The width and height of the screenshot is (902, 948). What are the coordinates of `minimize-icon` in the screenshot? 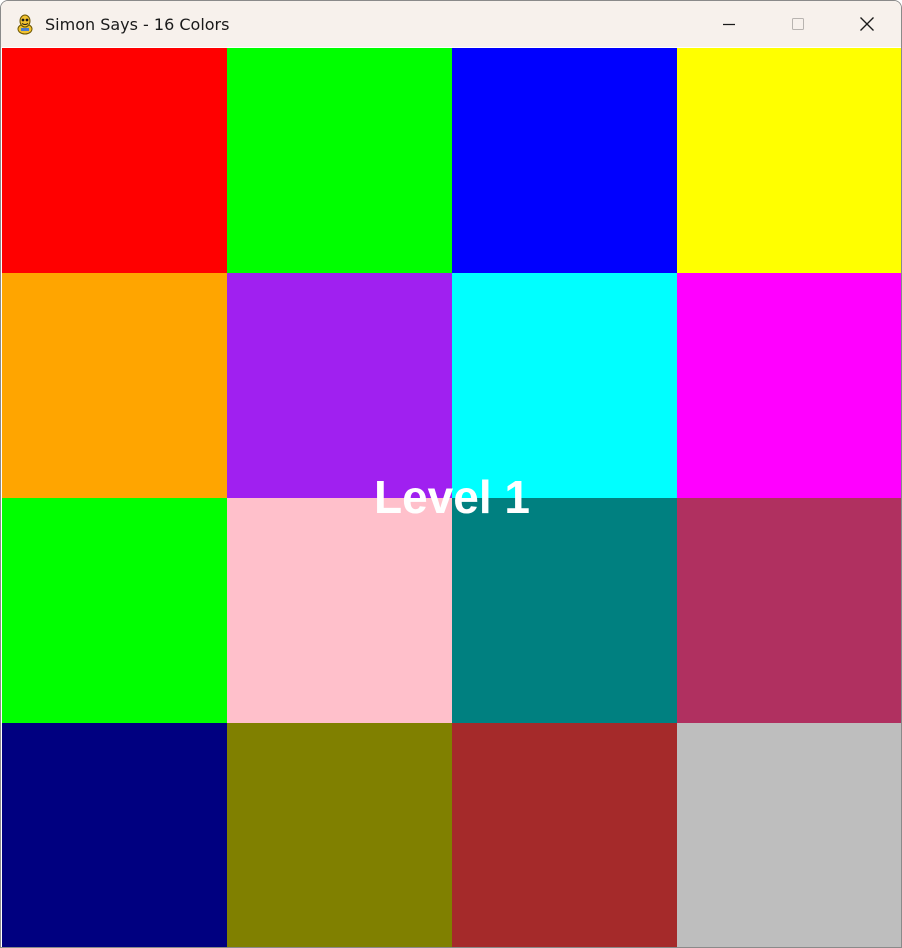 It's located at (728, 24).